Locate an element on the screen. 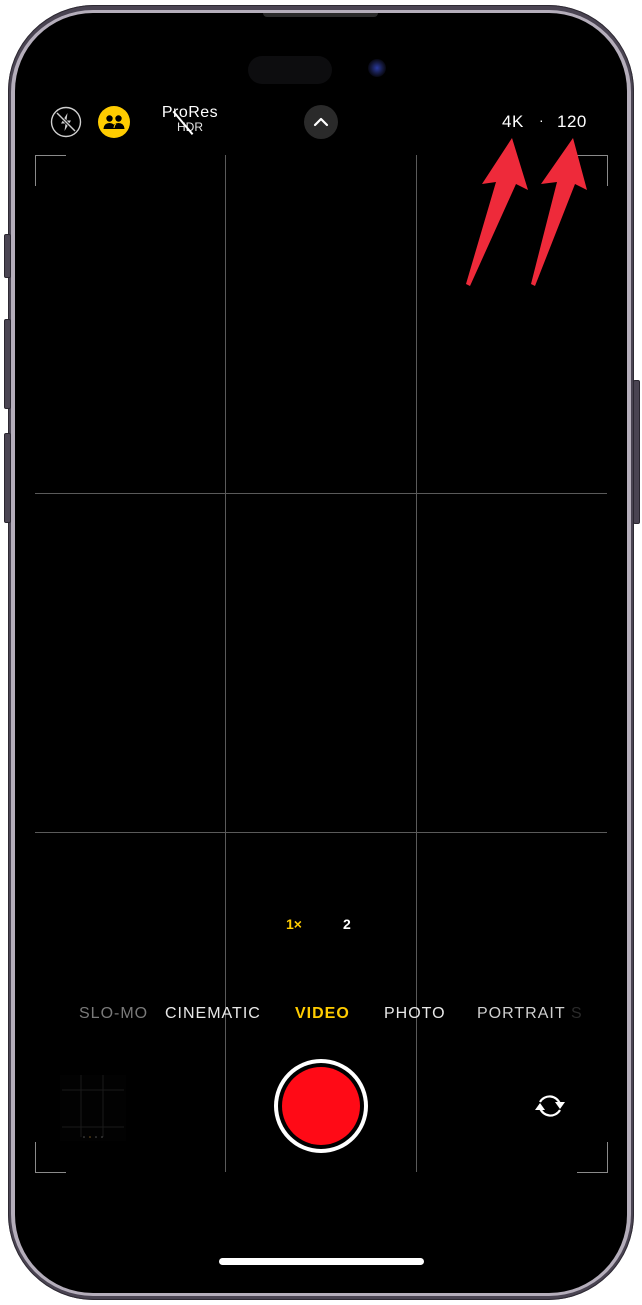  camera-flip-icon is located at coordinates (550, 1106).